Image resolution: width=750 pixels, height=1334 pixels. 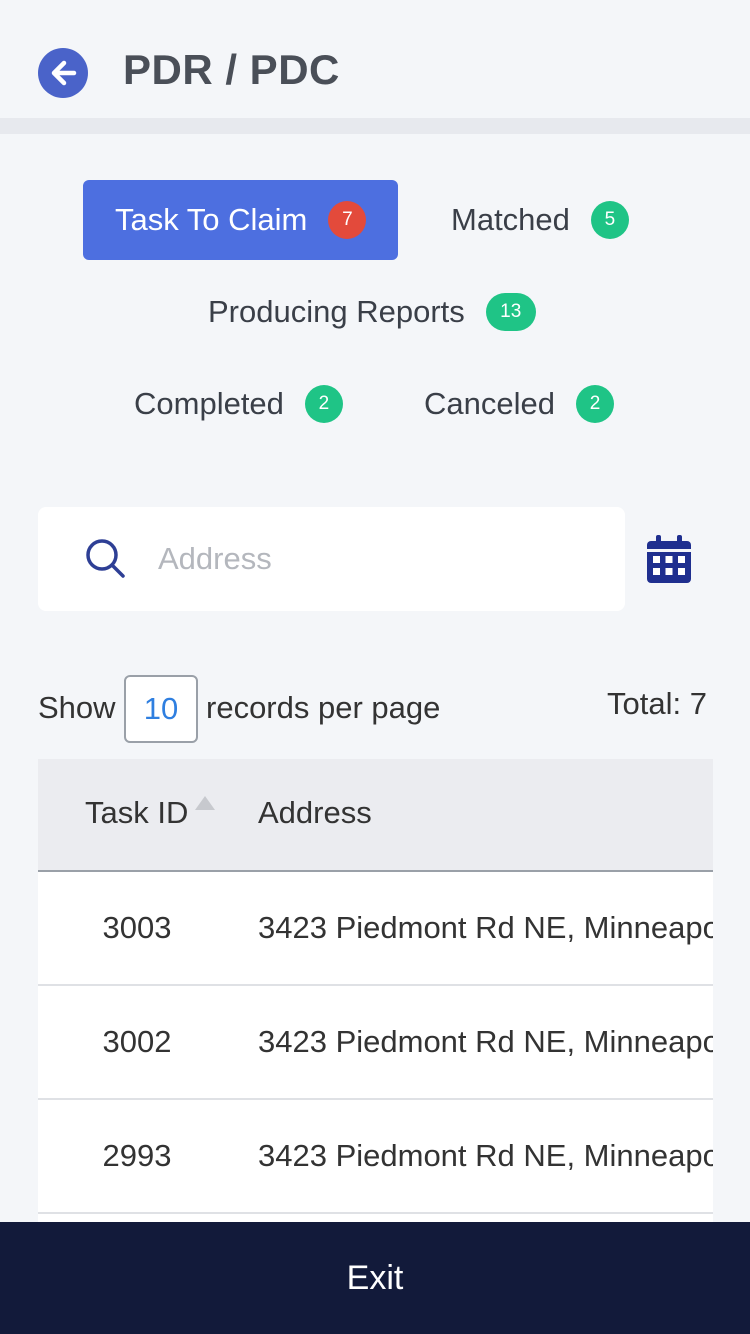 I want to click on app-header: PDR / PDC, so click(x=375, y=59).